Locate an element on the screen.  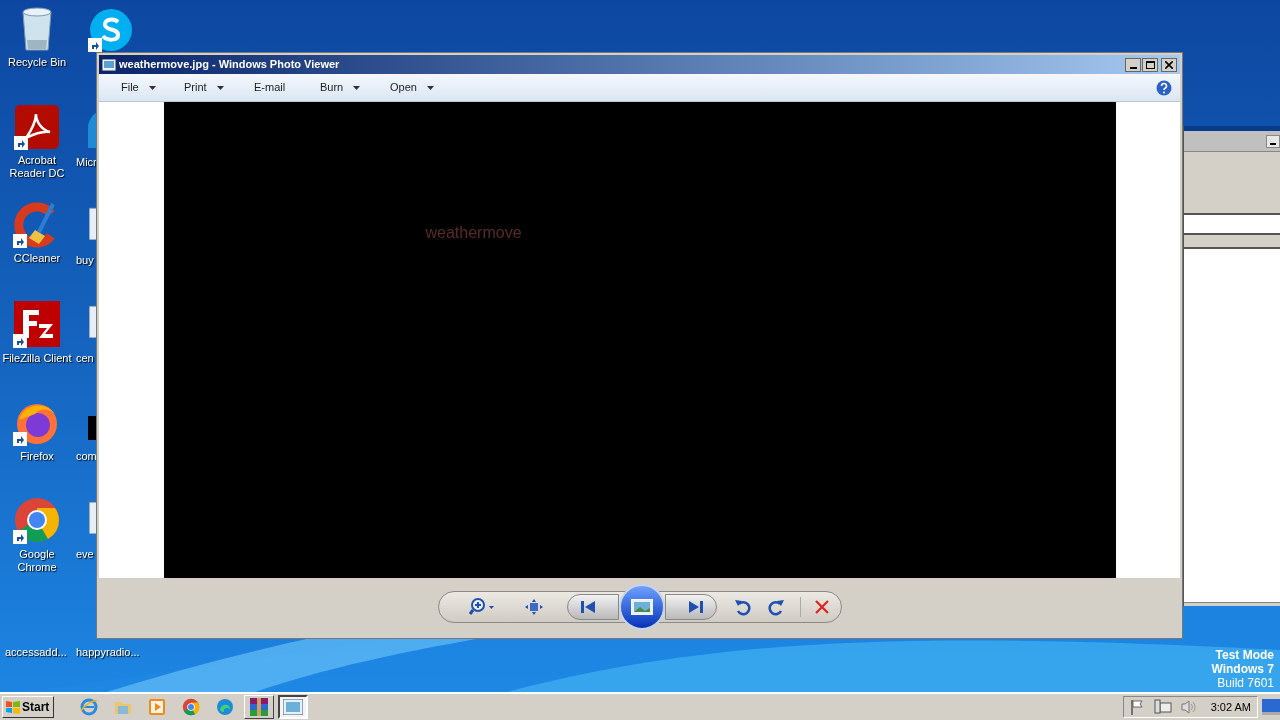
edge-wave-icon is located at coordinates (225, 707).